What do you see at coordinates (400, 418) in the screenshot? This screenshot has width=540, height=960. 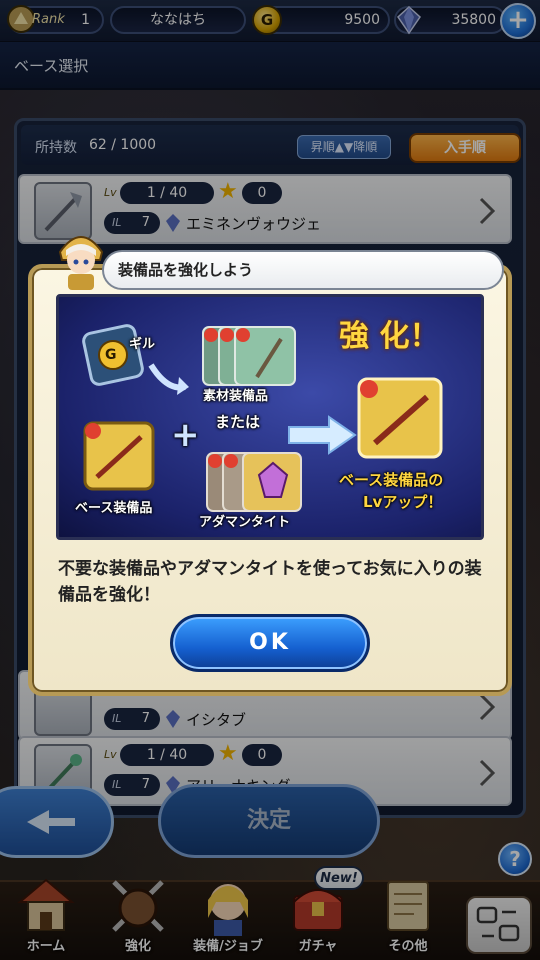 I see `enhanced-weapon-card-icon` at bounding box center [400, 418].